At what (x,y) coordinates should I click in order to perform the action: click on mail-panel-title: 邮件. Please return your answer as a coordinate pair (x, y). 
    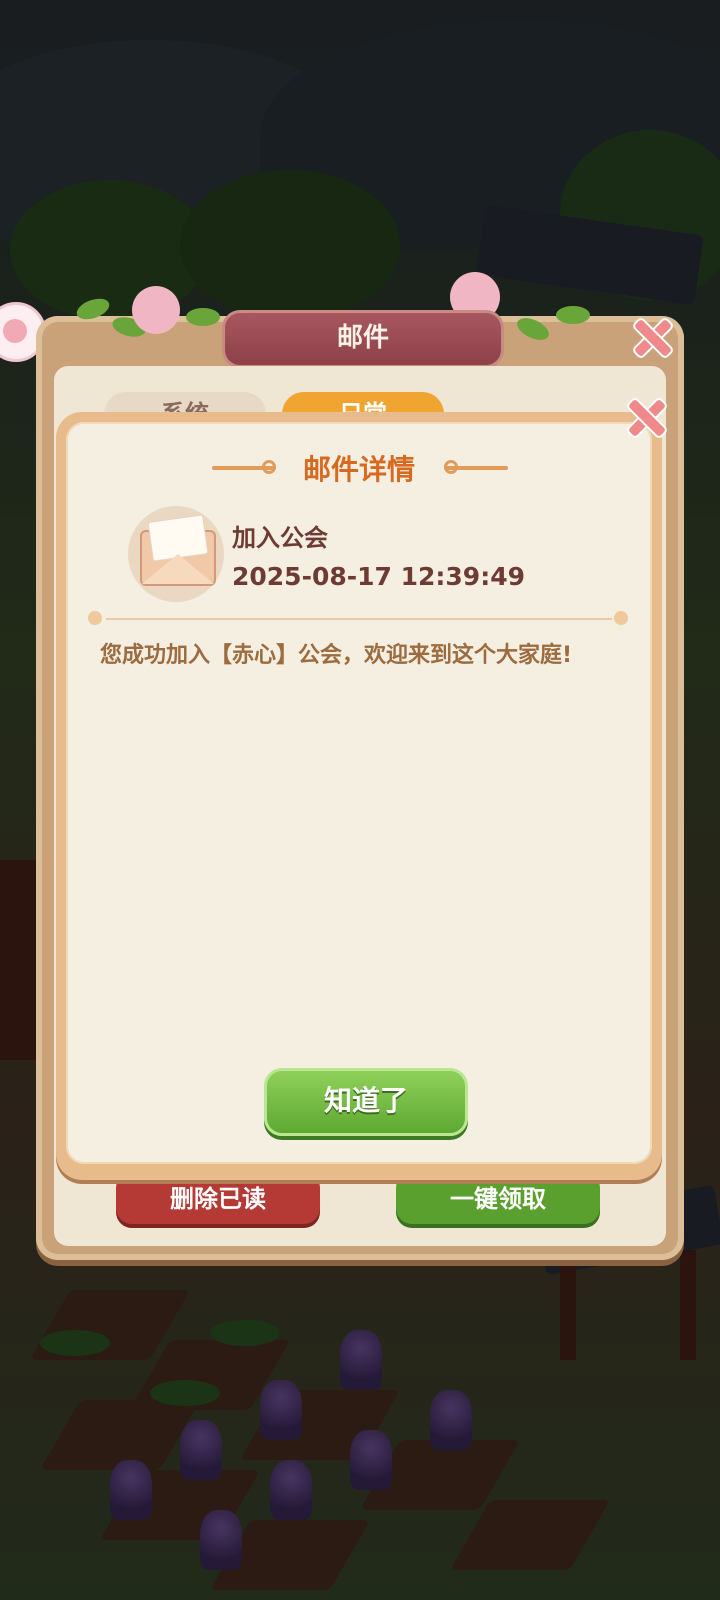
    Looking at the image, I should click on (363, 339).